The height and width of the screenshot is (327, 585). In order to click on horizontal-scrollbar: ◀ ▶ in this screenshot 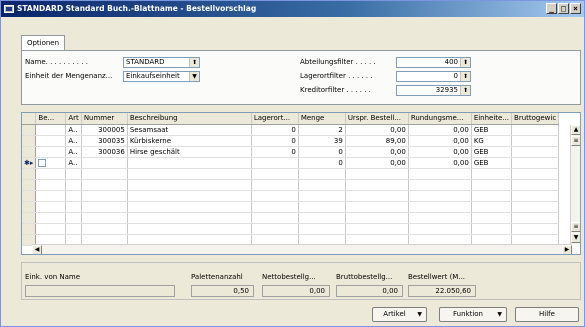, I will do `click(302, 249)`.